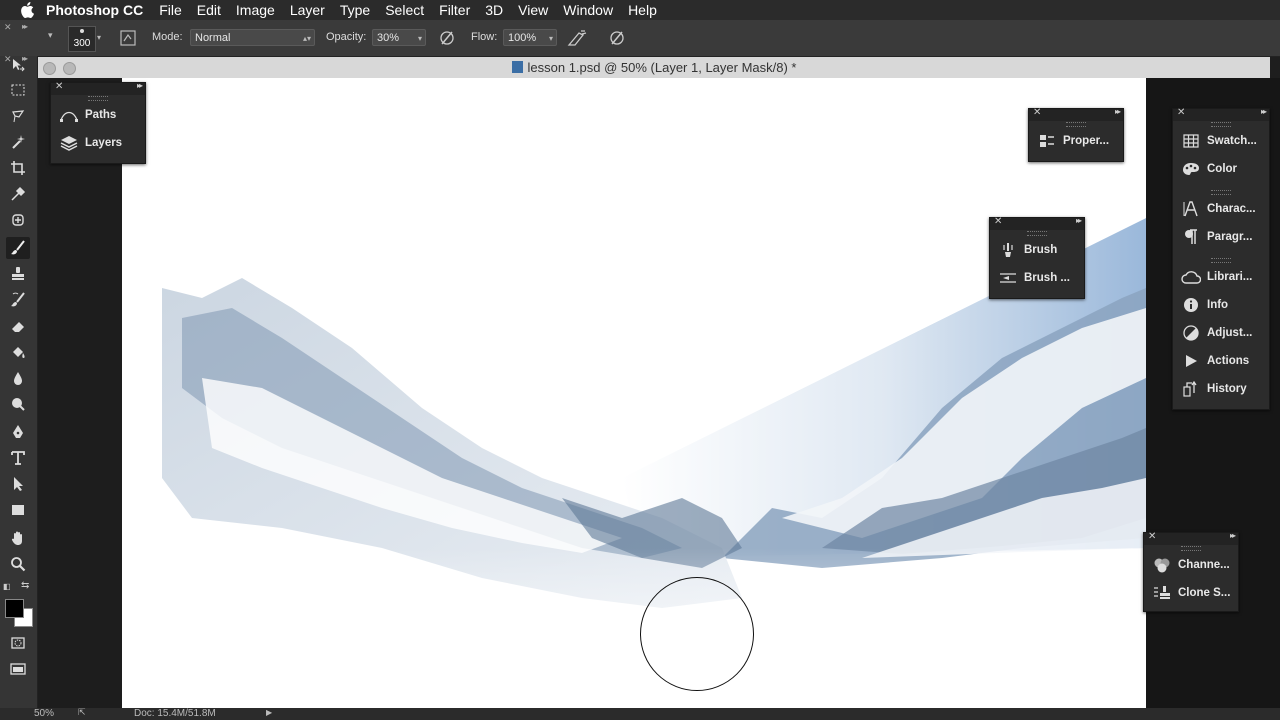  I want to click on eyedropper-tool-icon, so click(18, 194).